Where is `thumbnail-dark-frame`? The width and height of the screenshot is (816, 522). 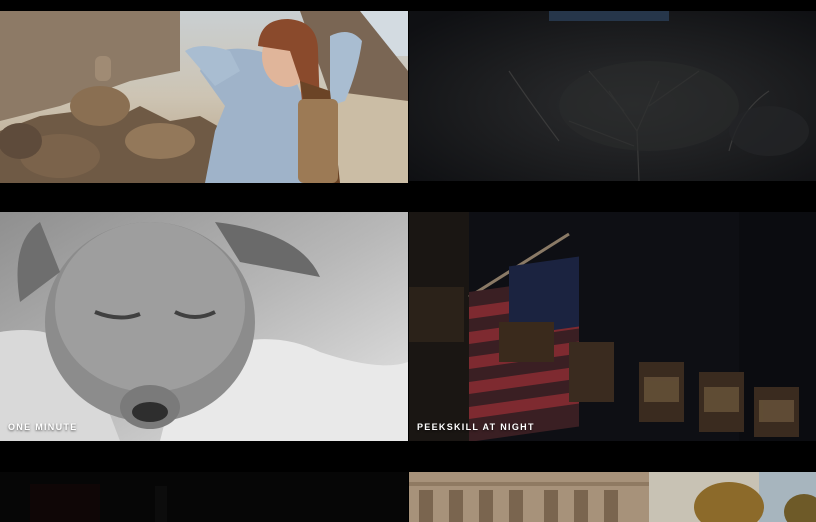 thumbnail-dark-frame is located at coordinates (204, 497).